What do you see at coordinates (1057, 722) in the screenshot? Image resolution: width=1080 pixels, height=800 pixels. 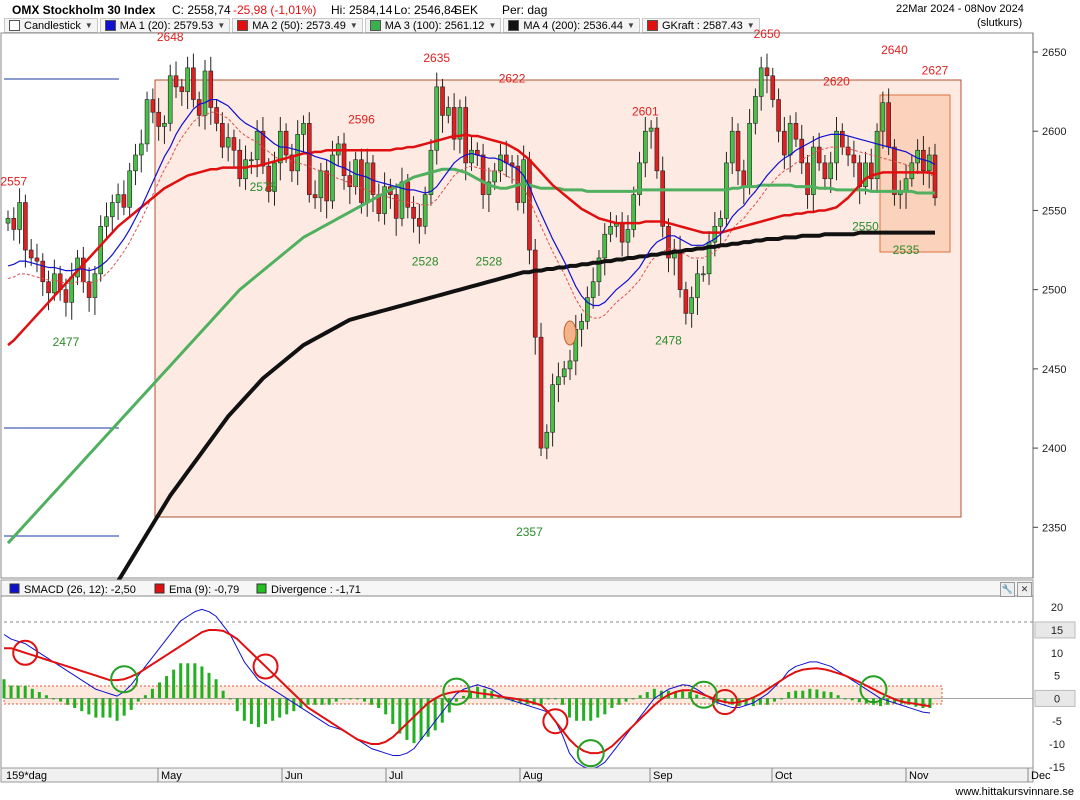 I see `macd-y-tick-label: -5` at bounding box center [1057, 722].